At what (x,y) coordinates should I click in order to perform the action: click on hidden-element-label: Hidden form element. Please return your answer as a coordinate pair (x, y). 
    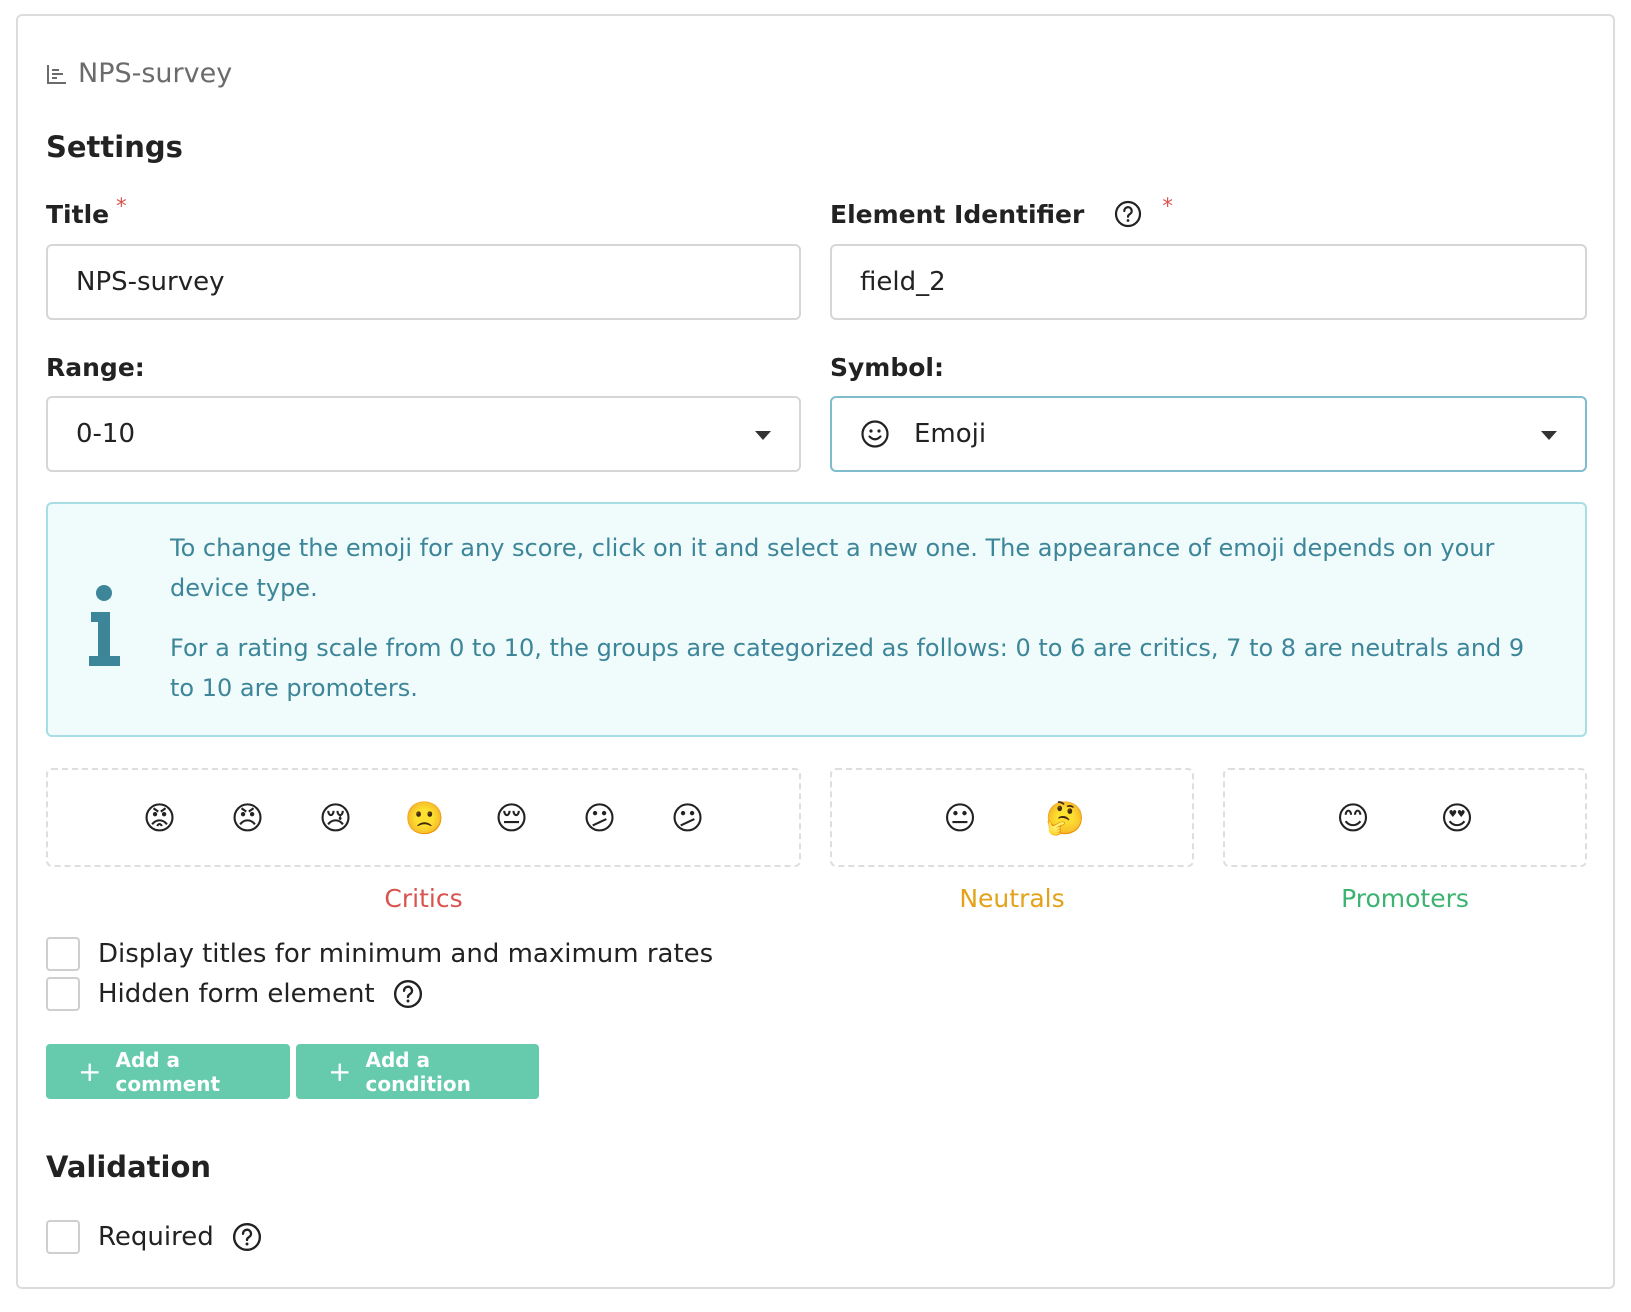
    Looking at the image, I should click on (236, 994).